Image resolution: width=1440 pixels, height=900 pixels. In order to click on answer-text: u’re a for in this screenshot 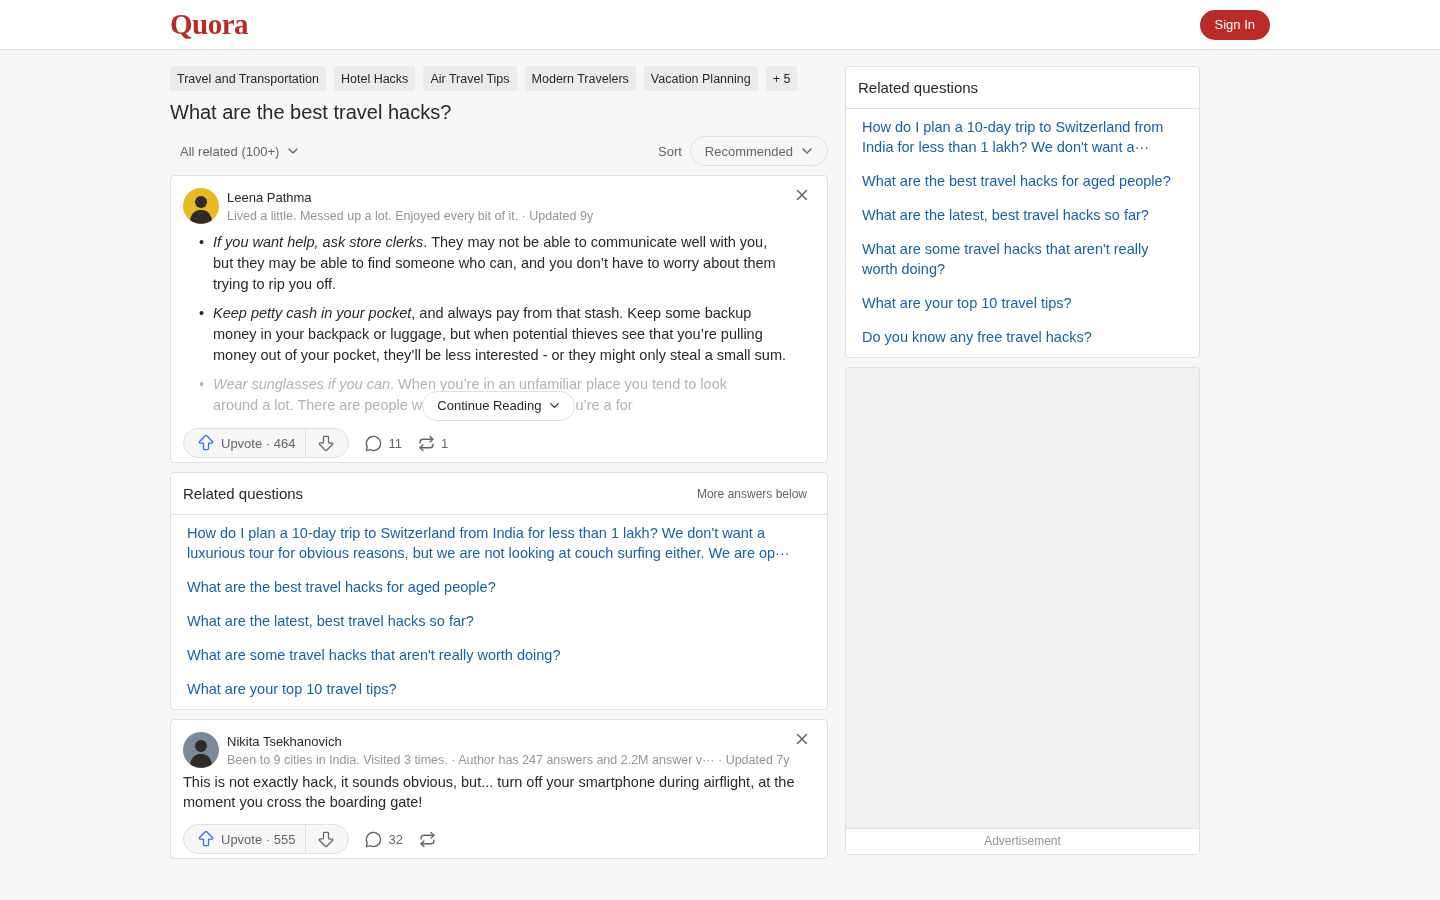, I will do `click(604, 405)`.